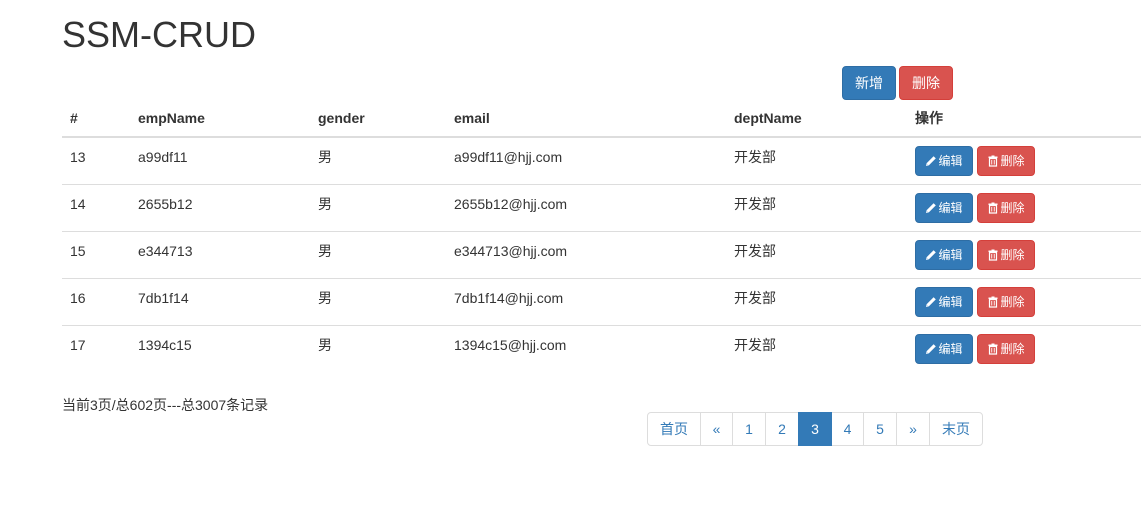 Image resolution: width=1141 pixels, height=517 pixels. Describe the element at coordinates (511, 250) in the screenshot. I see `cell-email: e344713@hjj.com` at that location.